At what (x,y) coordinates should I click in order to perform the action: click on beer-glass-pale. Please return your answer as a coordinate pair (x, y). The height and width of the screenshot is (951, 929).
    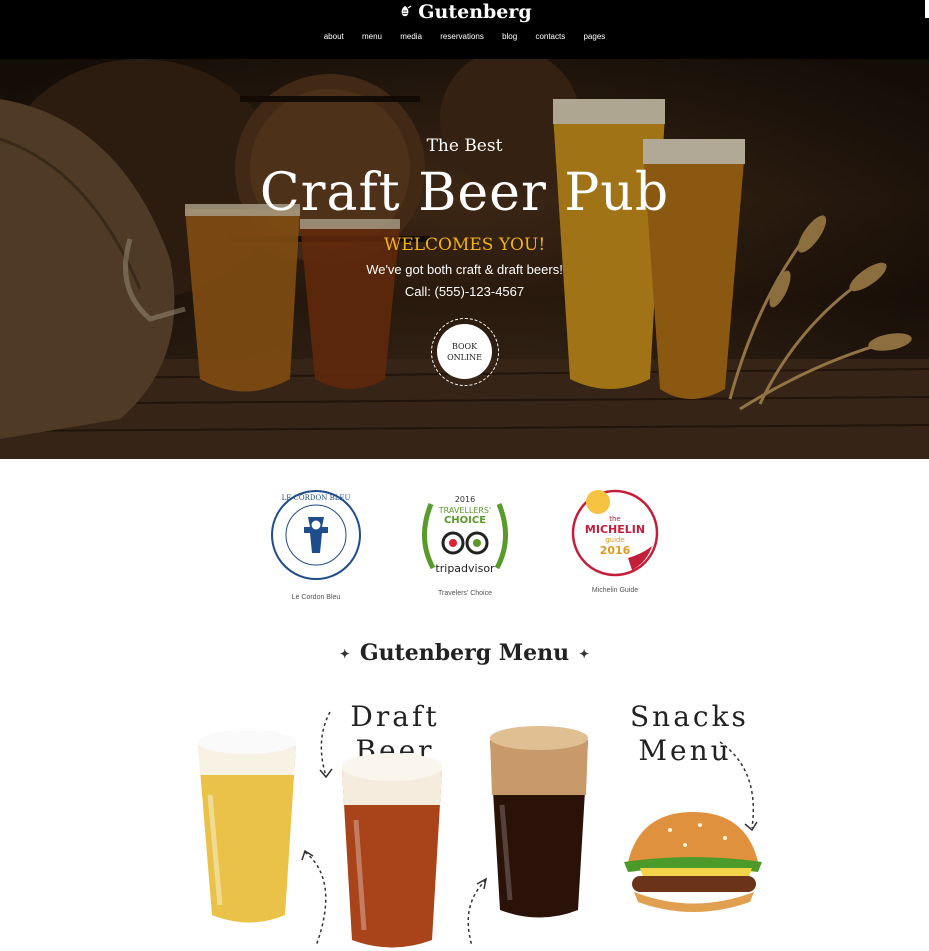
    Looking at the image, I should click on (247, 826).